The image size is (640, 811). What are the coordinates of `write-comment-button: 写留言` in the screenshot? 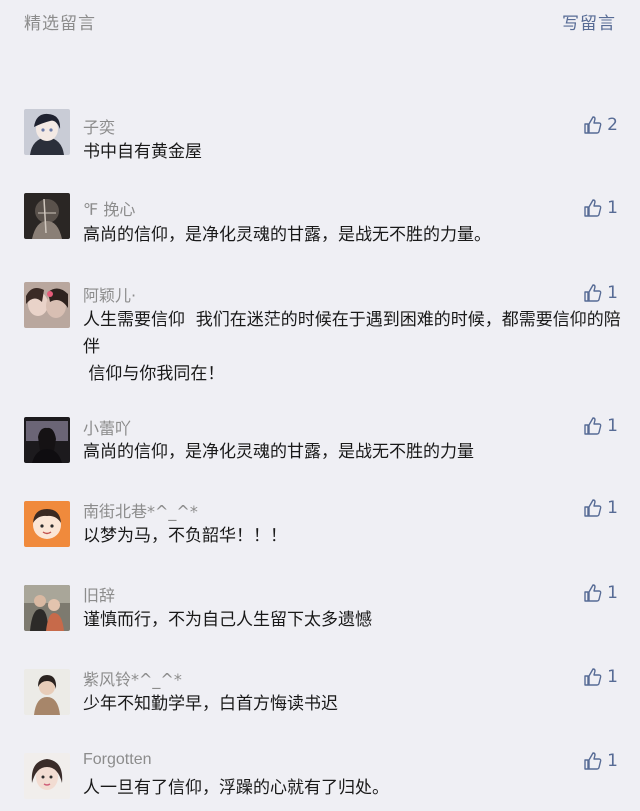 It's located at (589, 21).